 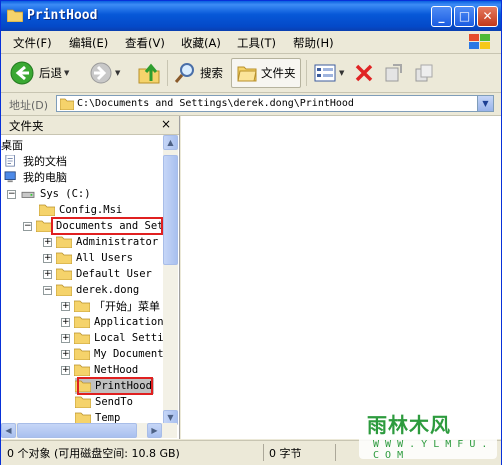 What do you see at coordinates (107, 226) in the screenshot?
I see `highlight-box` at bounding box center [107, 226].